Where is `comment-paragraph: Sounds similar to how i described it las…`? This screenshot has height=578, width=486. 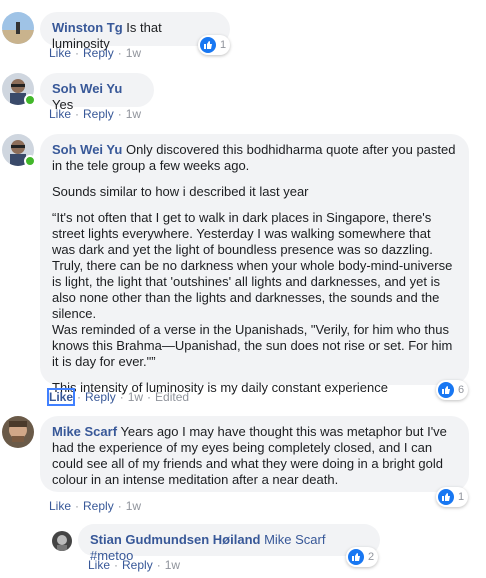 comment-paragraph: Sounds similar to how i described it las… is located at coordinates (180, 191).